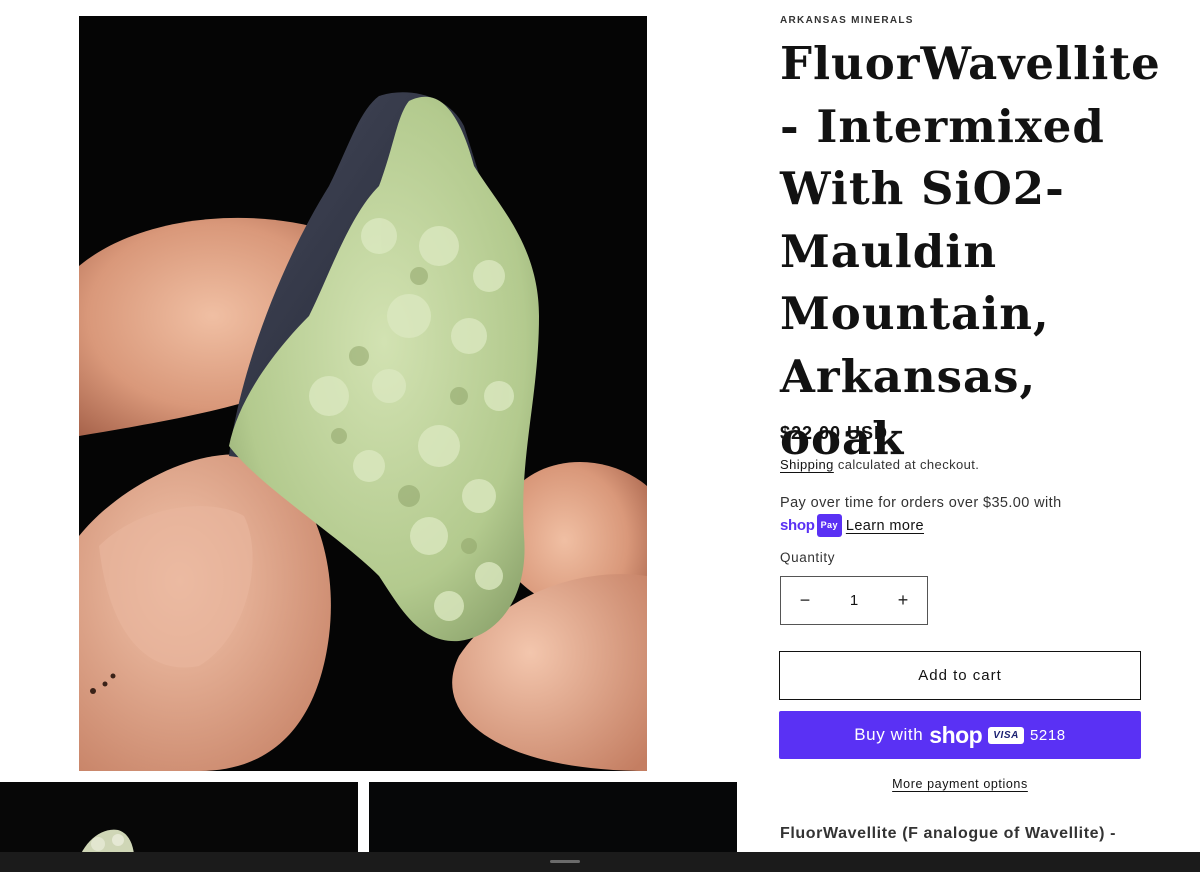 This screenshot has width=1200, height=872. What do you see at coordinates (834, 433) in the screenshot?
I see `product-price: $22.00 USD` at bounding box center [834, 433].